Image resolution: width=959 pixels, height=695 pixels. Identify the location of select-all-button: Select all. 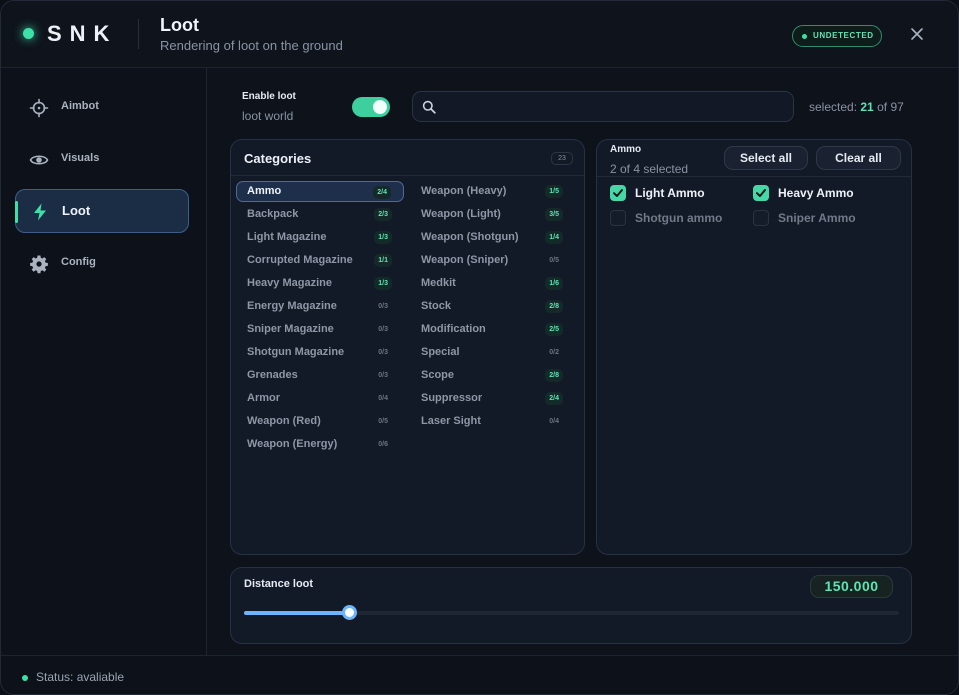
(766, 158).